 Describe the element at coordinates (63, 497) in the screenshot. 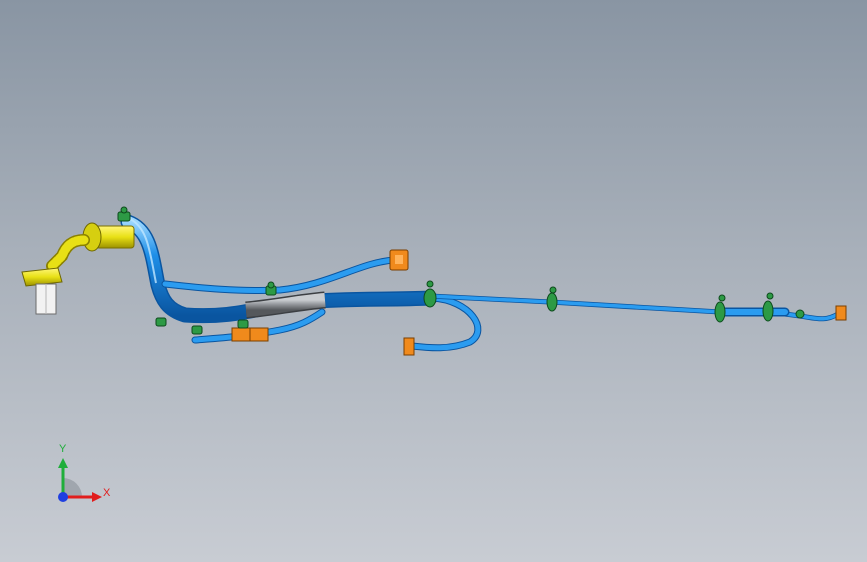

I see `triad-z-axis-icon` at that location.